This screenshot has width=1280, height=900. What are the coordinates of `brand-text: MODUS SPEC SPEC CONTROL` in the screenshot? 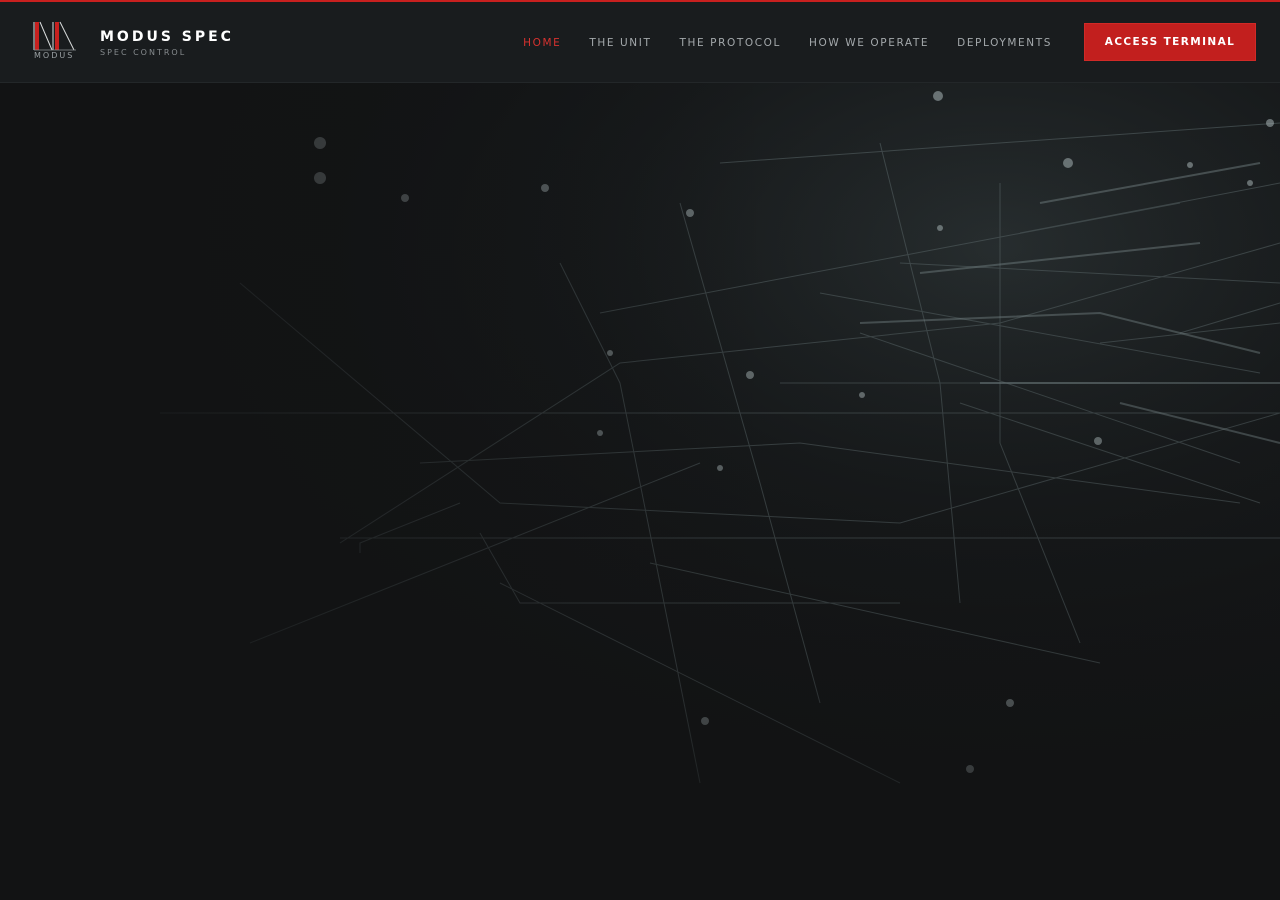 It's located at (167, 43).